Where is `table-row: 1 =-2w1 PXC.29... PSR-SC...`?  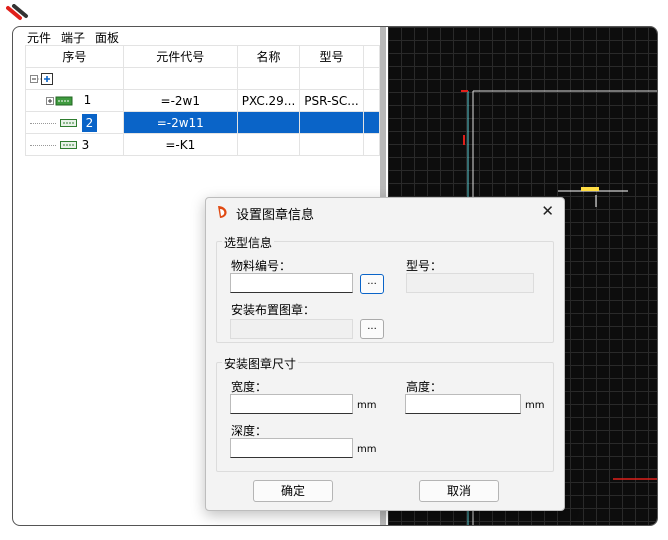 table-row: 1 =-2w1 PXC.29... PSR-SC... is located at coordinates (203, 100).